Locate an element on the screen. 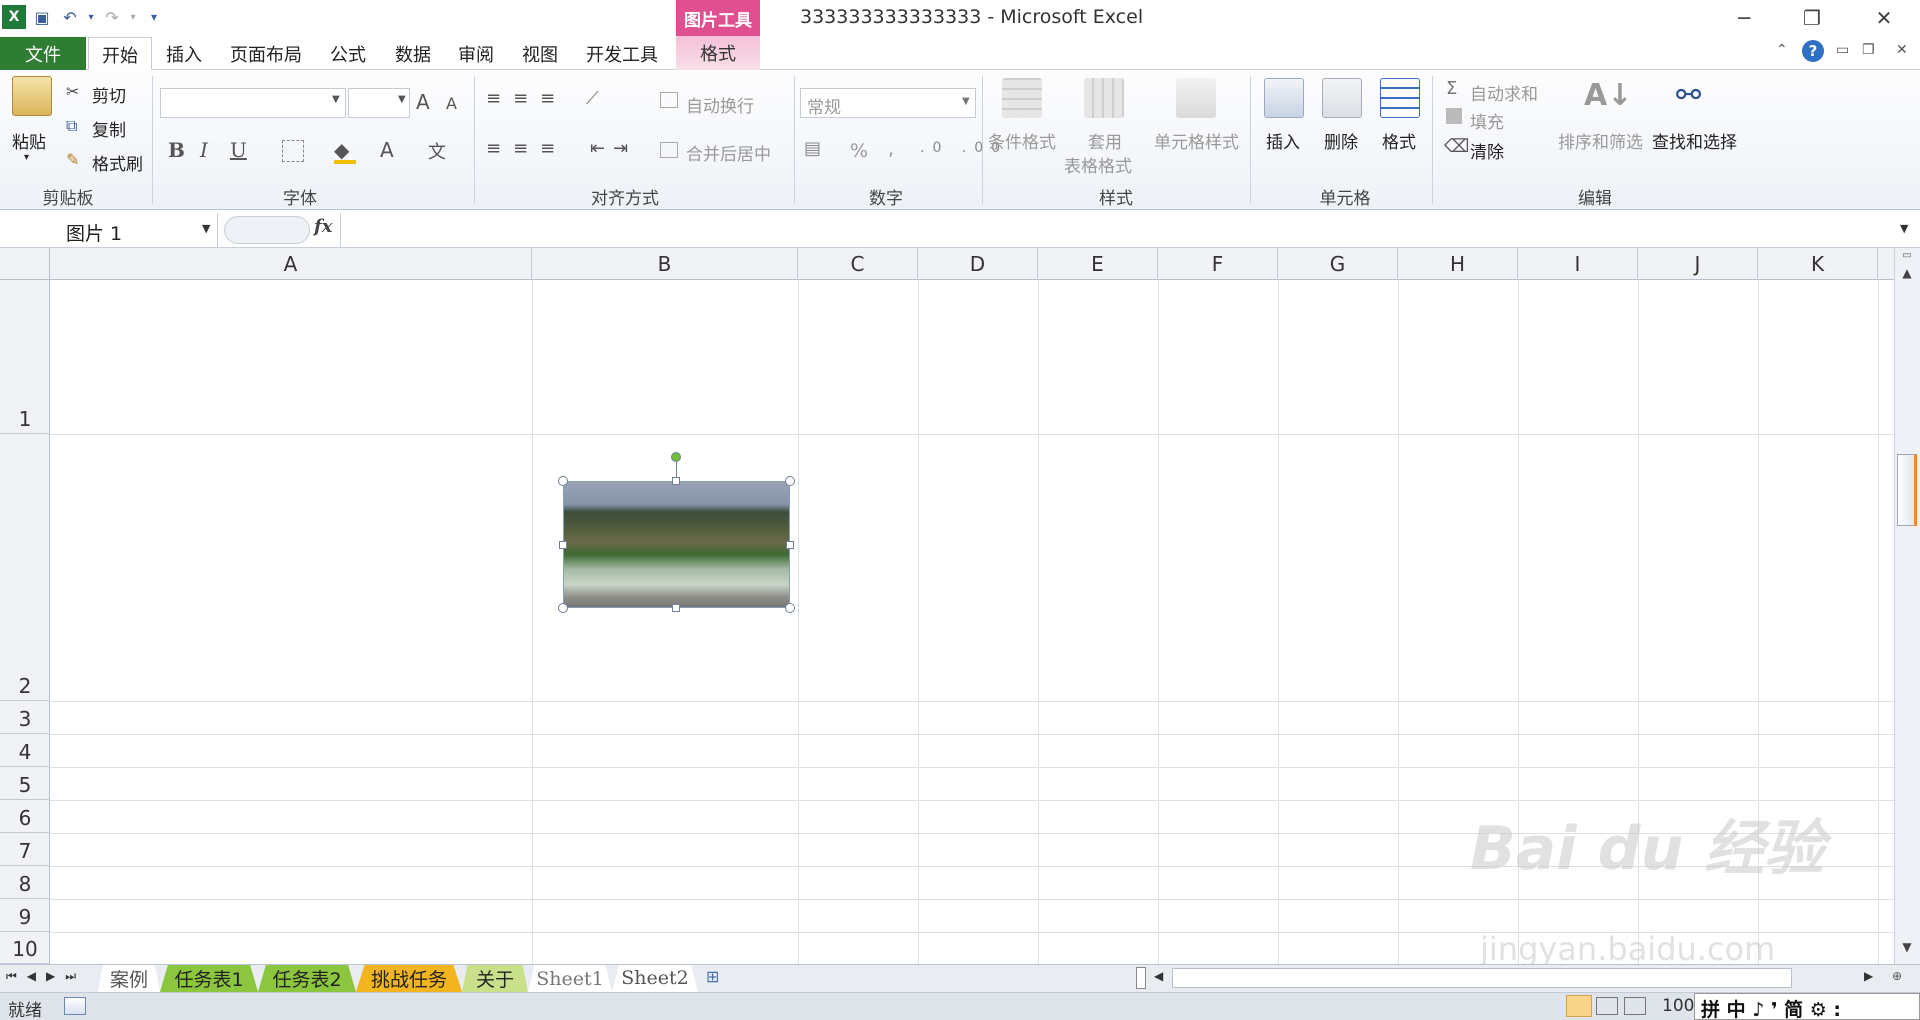 This screenshot has width=1920, height=1020. bold-button: B is located at coordinates (176, 150).